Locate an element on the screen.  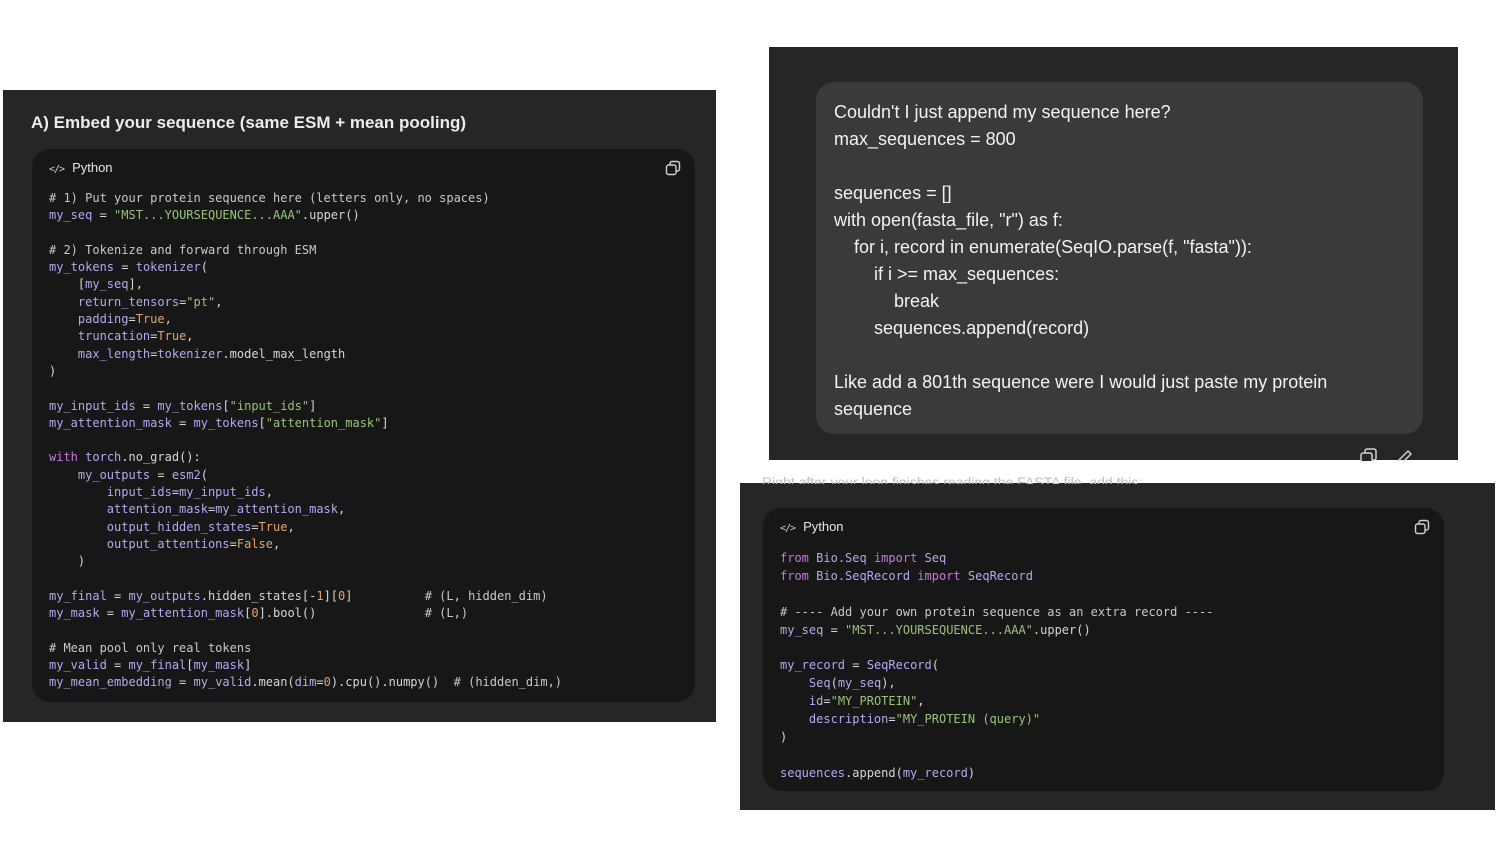
message-line: sequences.append(record) is located at coordinates (962, 328).